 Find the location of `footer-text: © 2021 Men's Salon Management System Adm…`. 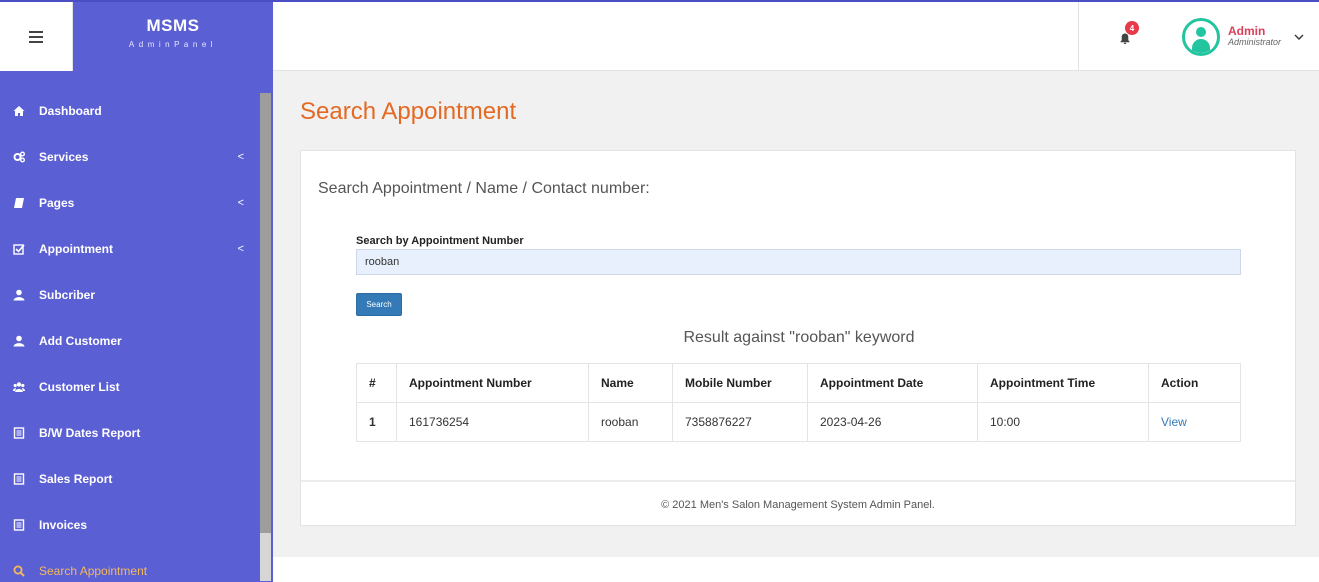

footer-text: © 2021 Men's Salon Management System Adm… is located at coordinates (798, 503).